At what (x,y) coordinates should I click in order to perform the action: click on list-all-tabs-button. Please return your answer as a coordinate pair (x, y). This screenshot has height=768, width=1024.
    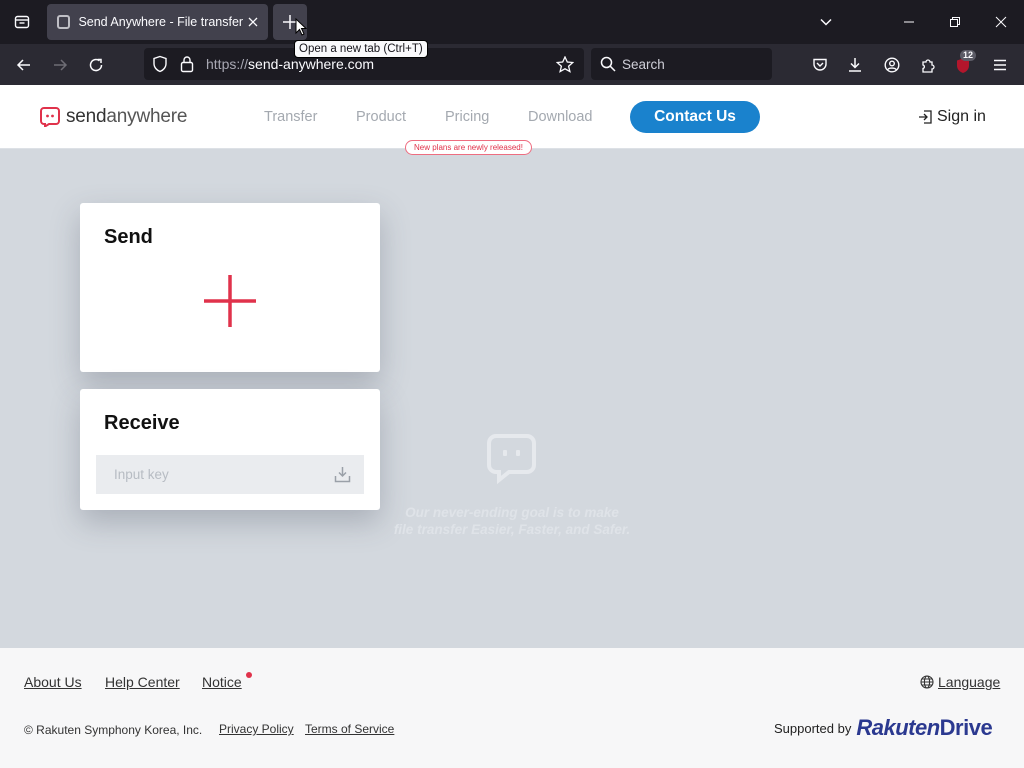
    Looking at the image, I should click on (826, 22).